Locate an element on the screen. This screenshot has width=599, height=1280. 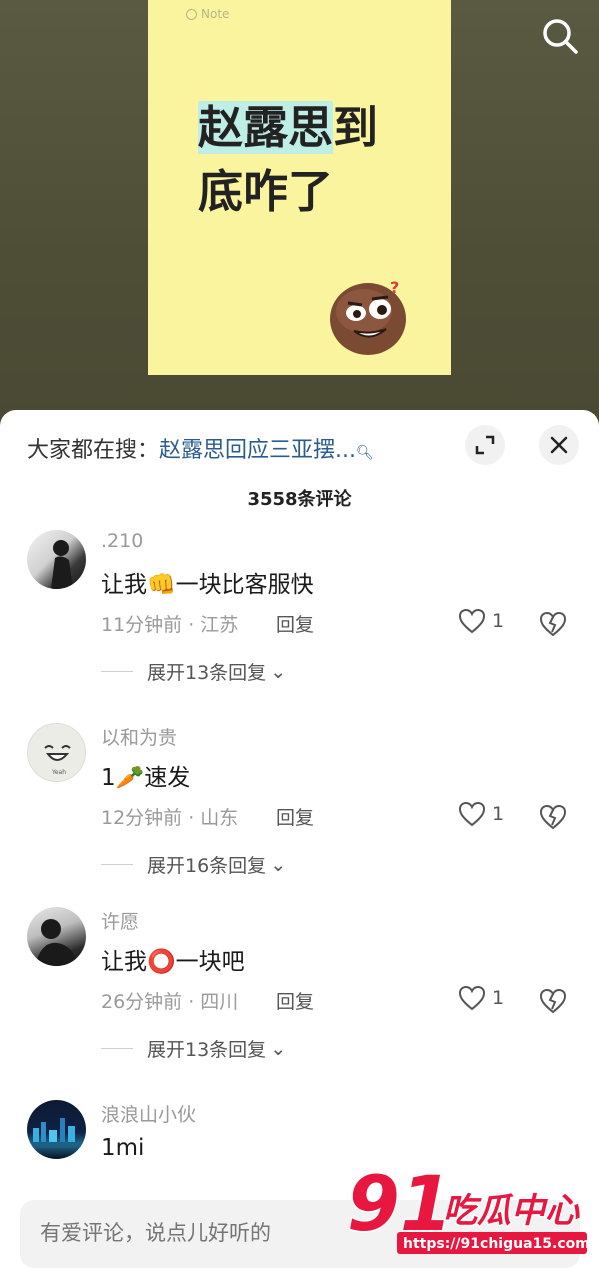
note-line2: 底咋了 is located at coordinates (266, 191).